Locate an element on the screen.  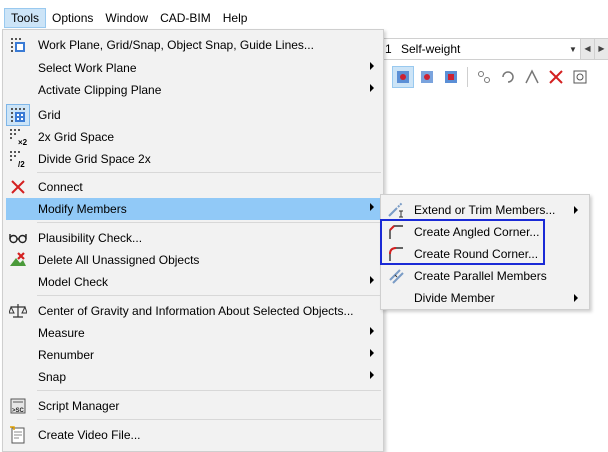
extend-trim-icon is located at coordinates (396, 210).